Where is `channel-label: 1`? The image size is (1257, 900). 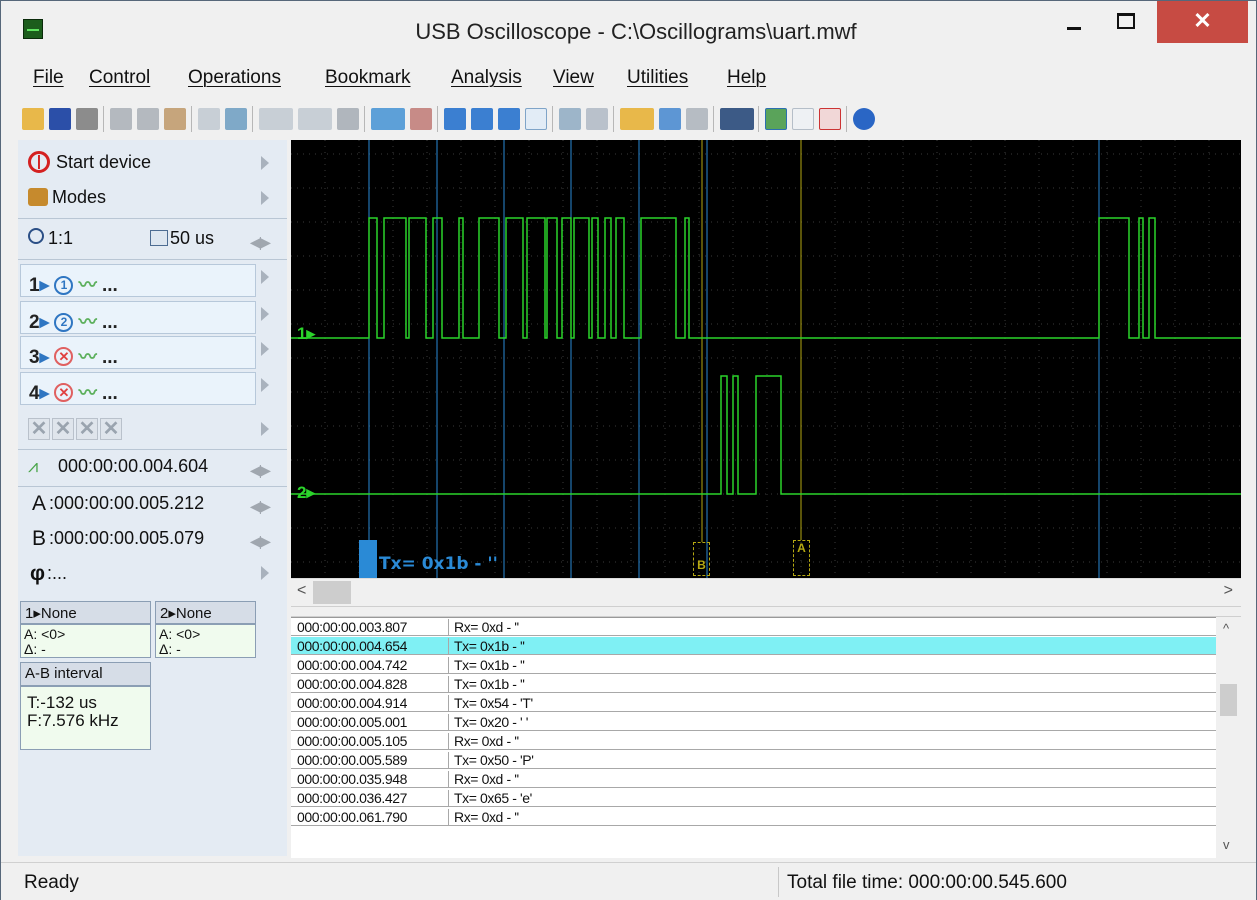
channel-label: 1 is located at coordinates (34, 285).